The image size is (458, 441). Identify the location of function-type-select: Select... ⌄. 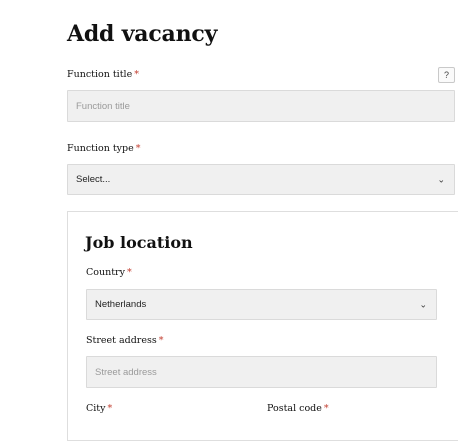
(261, 179).